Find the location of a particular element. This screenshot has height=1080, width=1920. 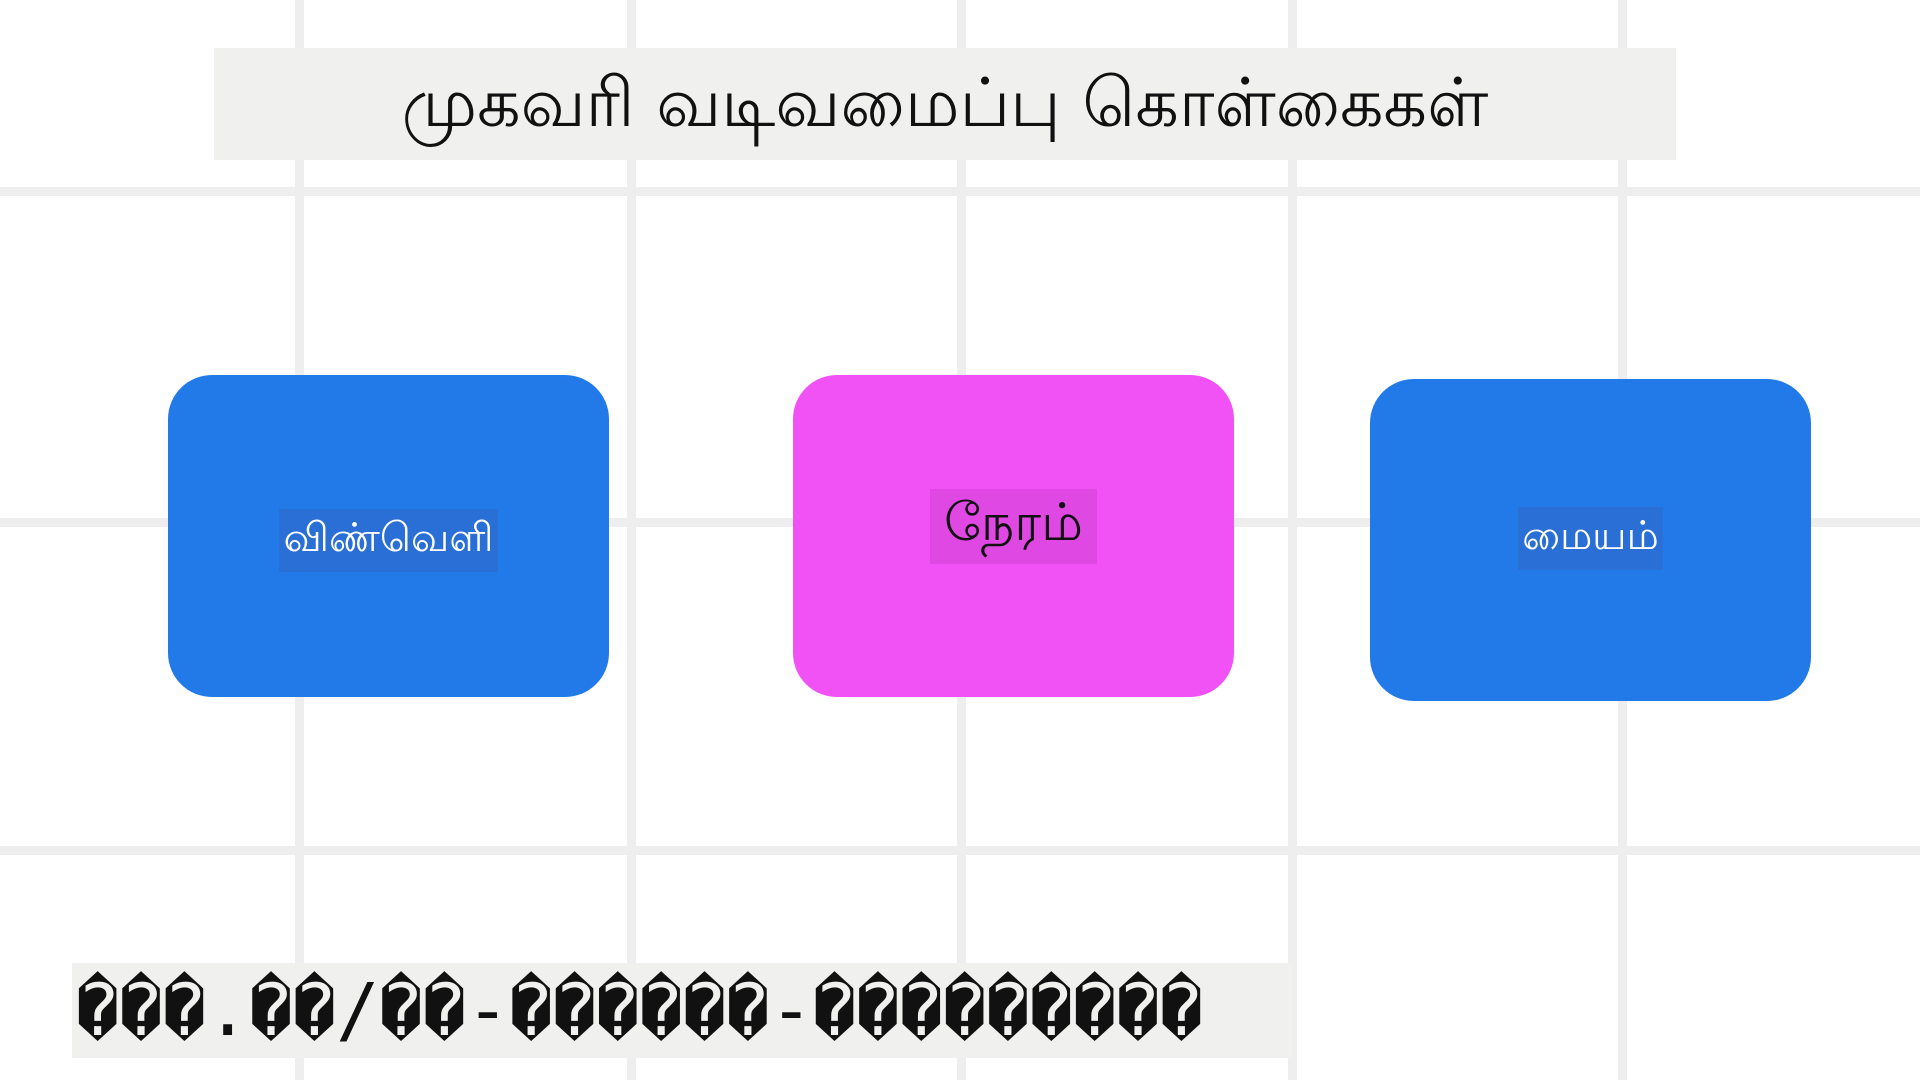

node-center-label: மையம் is located at coordinates (1590, 538).